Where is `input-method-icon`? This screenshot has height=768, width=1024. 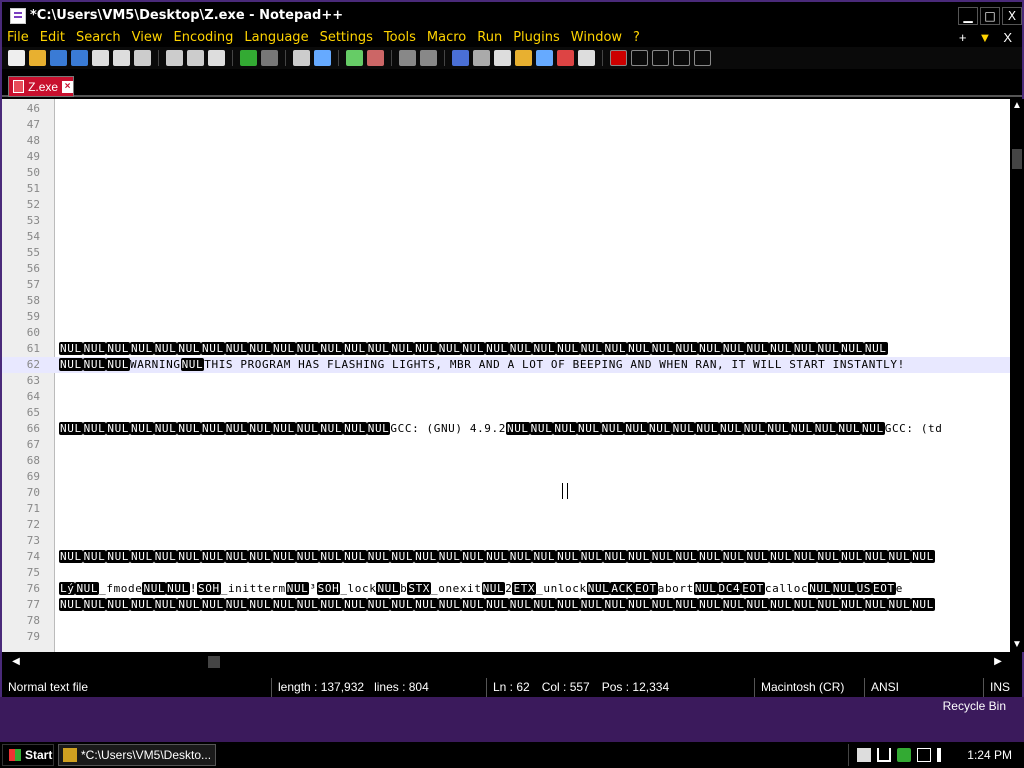 input-method-icon is located at coordinates (884, 755).